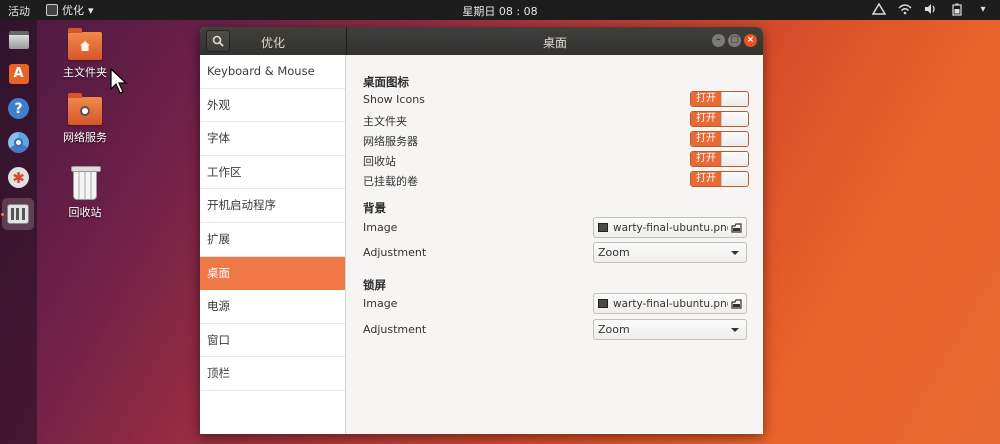 This screenshot has height=444, width=1000. Describe the element at coordinates (85, 137) in the screenshot. I see `desktop-icon-label: 网络服务` at that location.